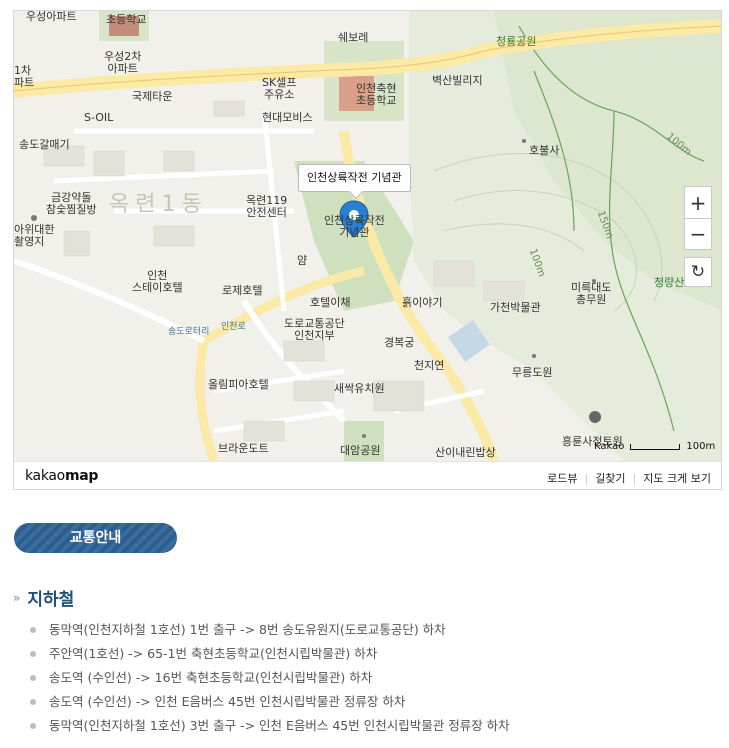 The width and height of the screenshot is (729, 748). I want to click on area-label: 옥련1동, so click(158, 204).